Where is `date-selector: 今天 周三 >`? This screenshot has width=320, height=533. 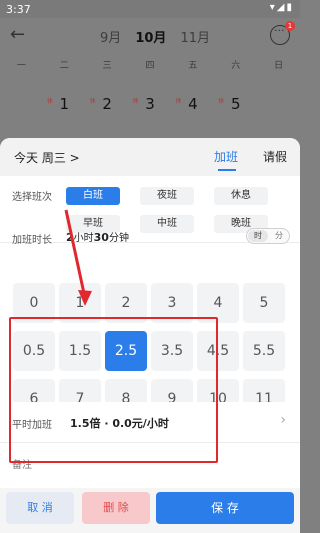 date-selector: 今天 周三 > is located at coordinates (47, 157).